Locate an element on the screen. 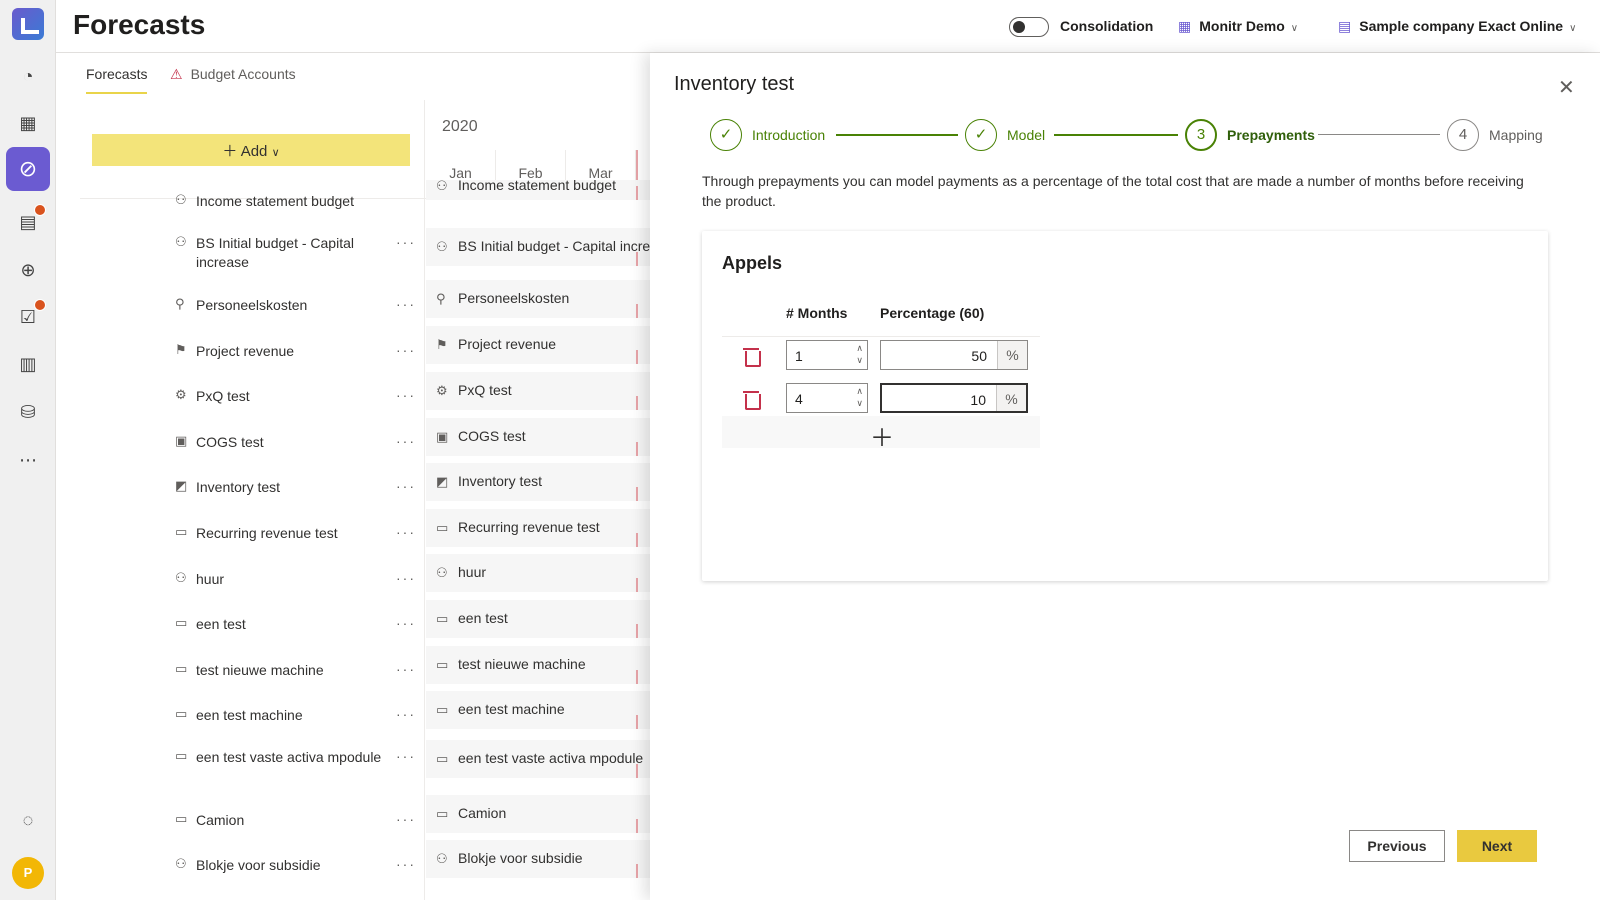 Image resolution: width=1600 pixels, height=900 pixels. building-icon: ▦ is located at coordinates (1185, 26).